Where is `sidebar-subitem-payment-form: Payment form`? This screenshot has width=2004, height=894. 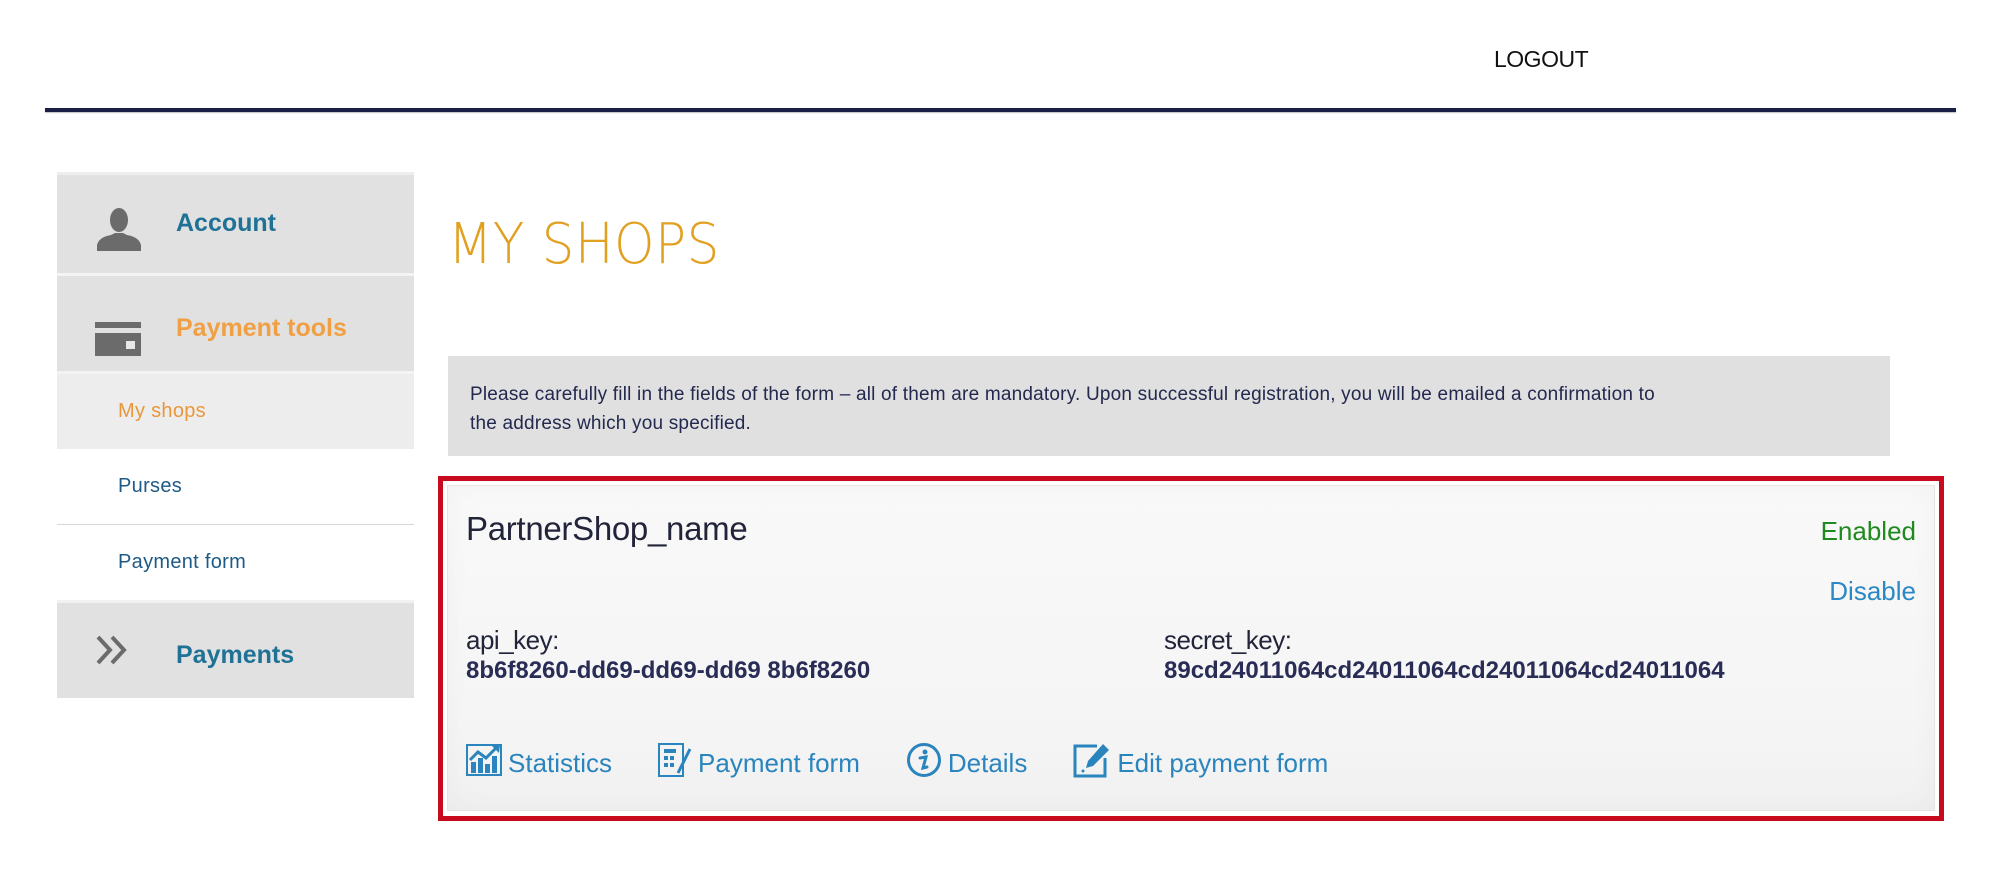
sidebar-subitem-payment-form: Payment form is located at coordinates (235, 564).